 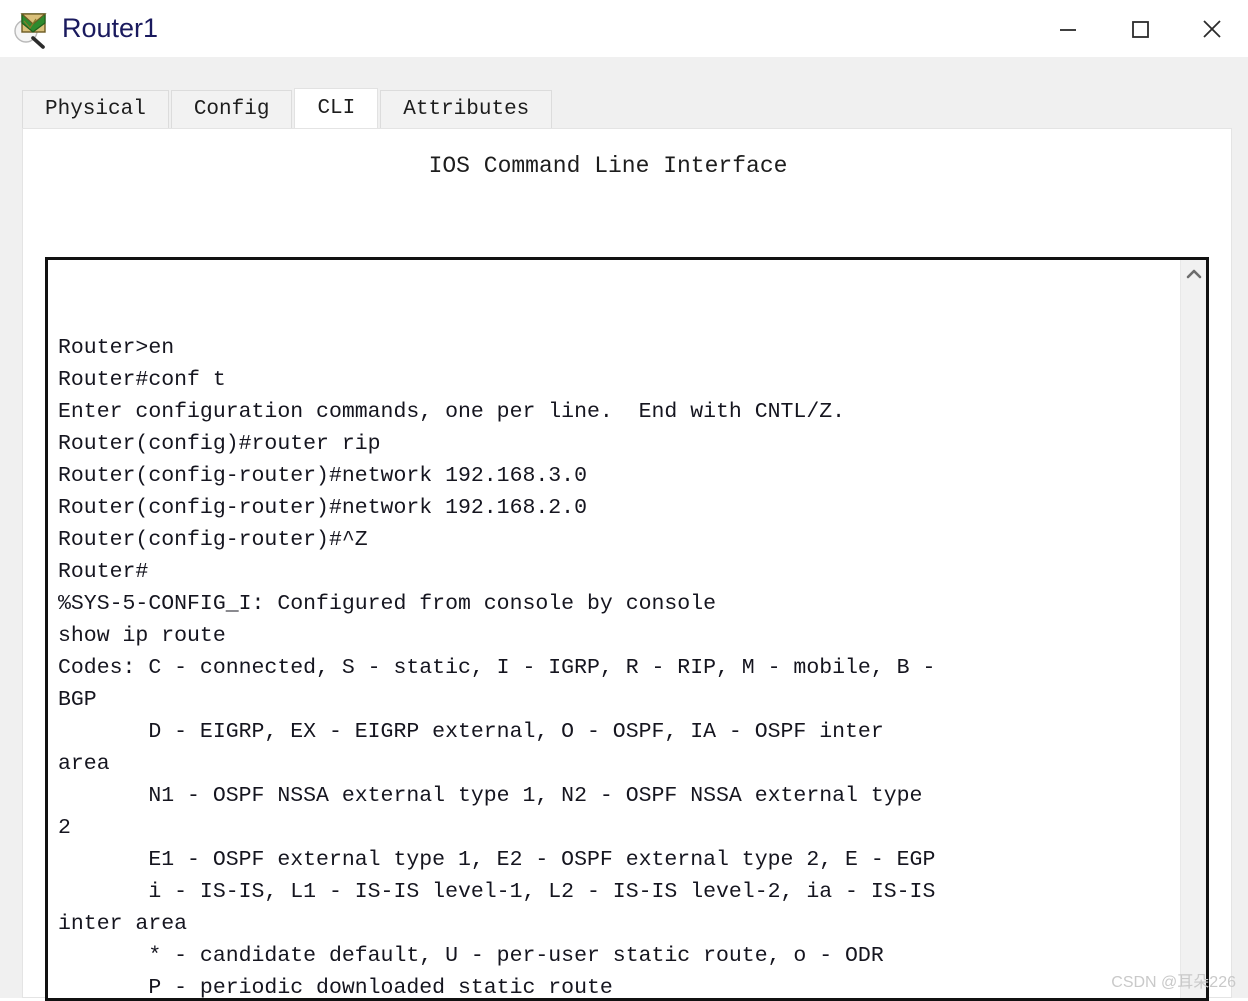 I want to click on cli-scrollbar, so click(x=1193, y=629).